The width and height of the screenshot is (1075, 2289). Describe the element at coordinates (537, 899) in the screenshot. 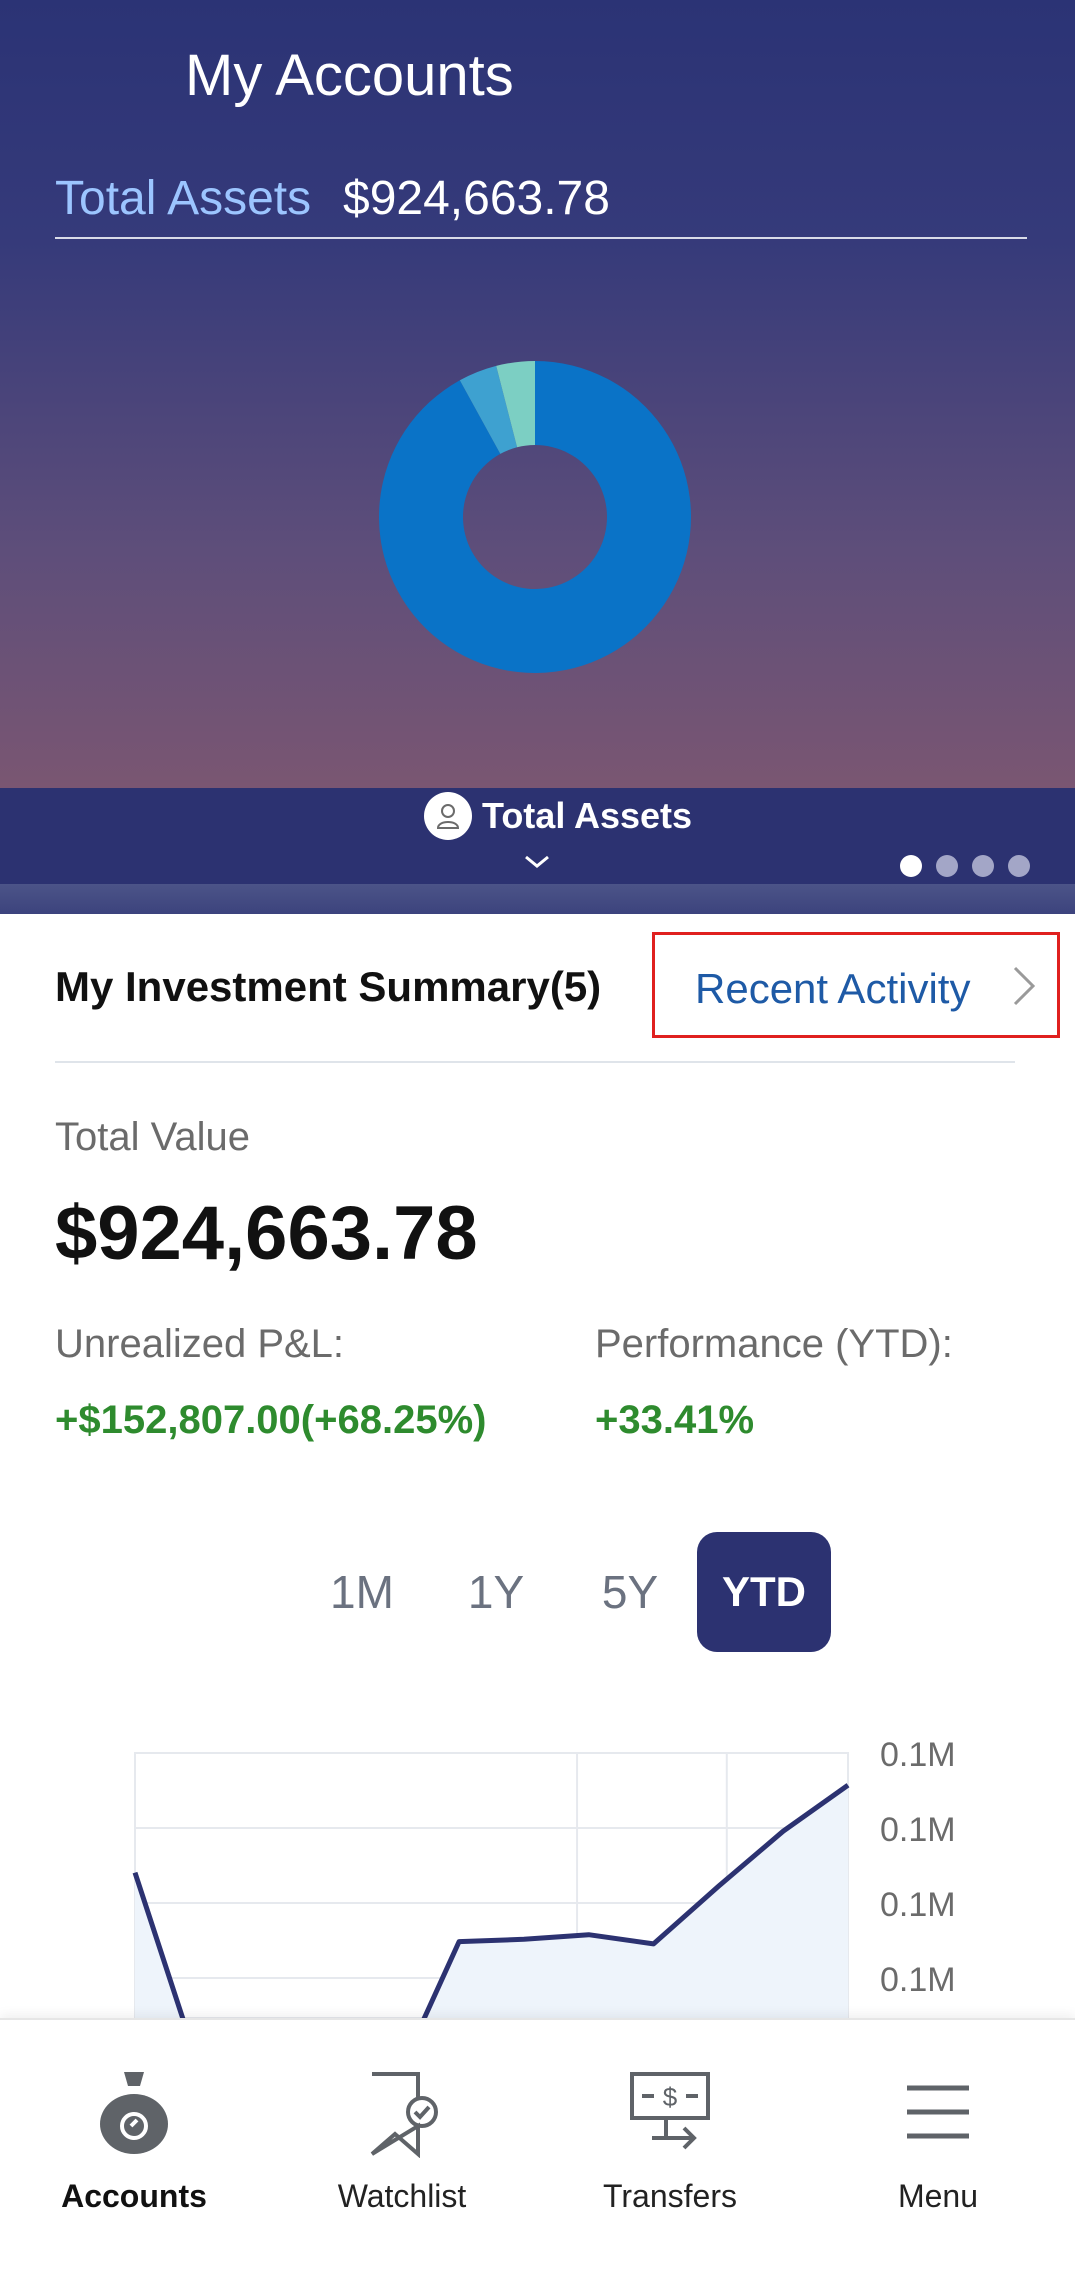

I see `carousel-bar-shadow` at that location.